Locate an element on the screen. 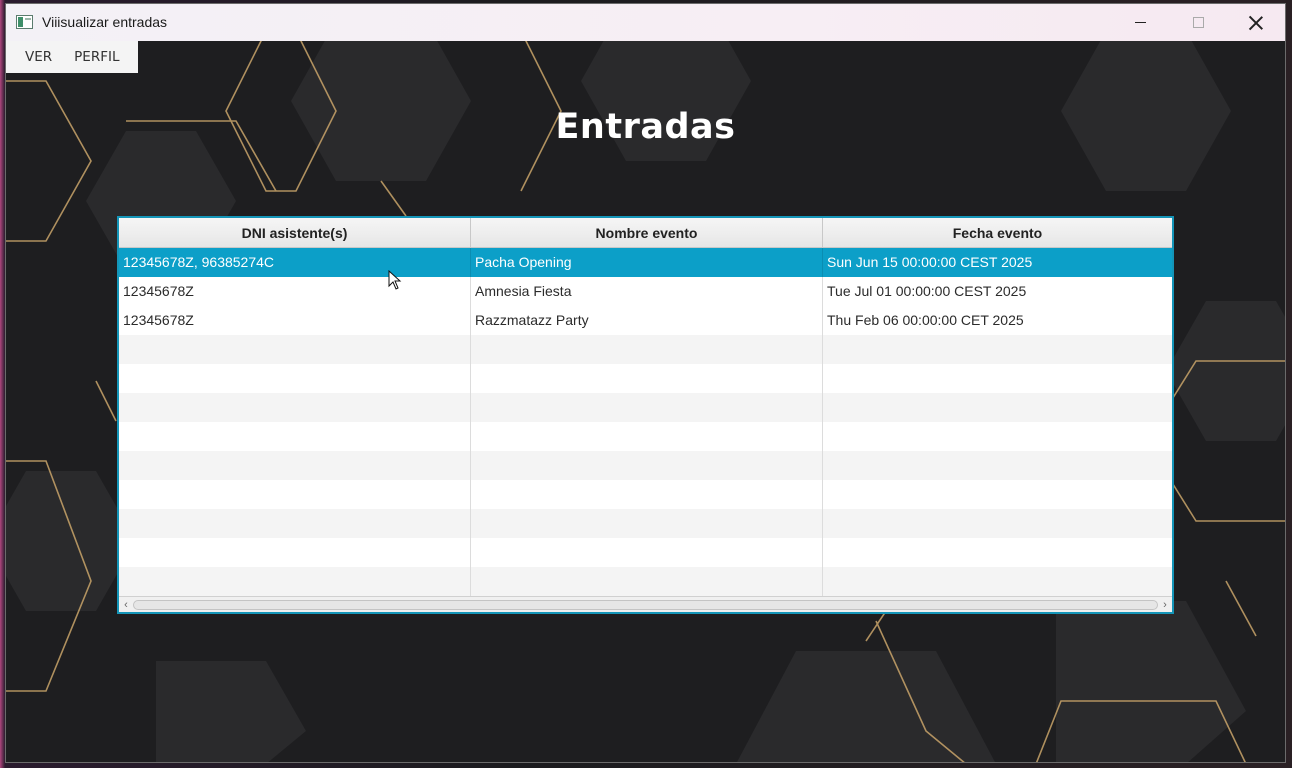 The width and height of the screenshot is (1292, 768). cell-evento: Pacha Opening is located at coordinates (647, 262).